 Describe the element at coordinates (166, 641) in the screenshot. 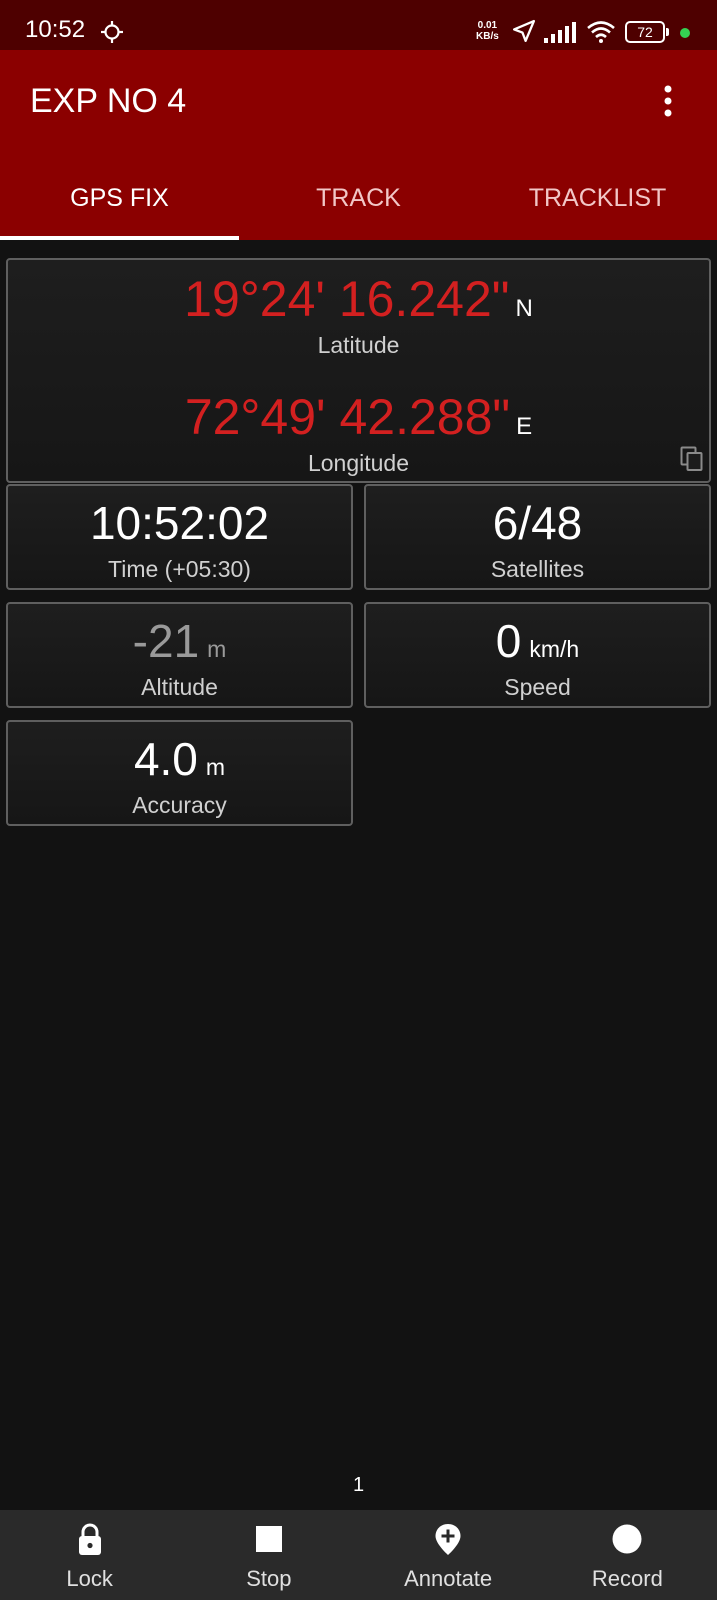

I see `altitude-value: -21` at that location.